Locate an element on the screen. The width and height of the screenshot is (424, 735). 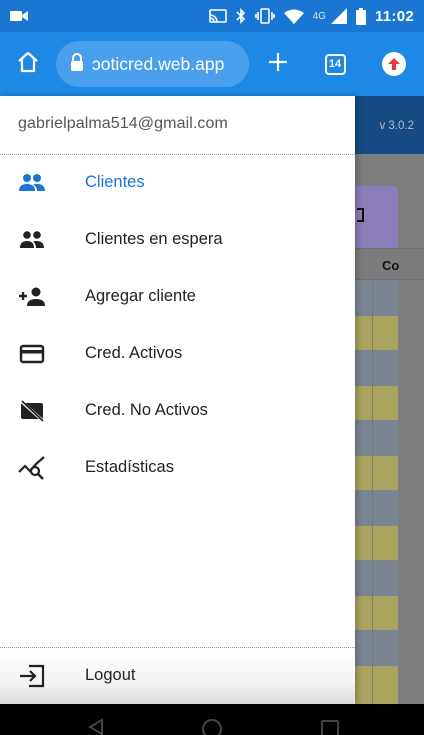
cast-icon is located at coordinates (217, 16).